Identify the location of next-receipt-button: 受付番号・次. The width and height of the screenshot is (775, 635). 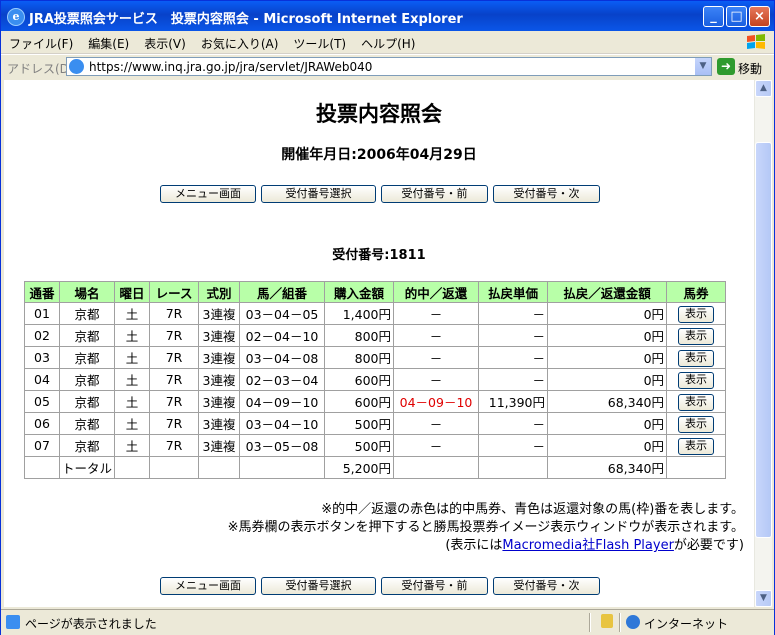
(546, 194).